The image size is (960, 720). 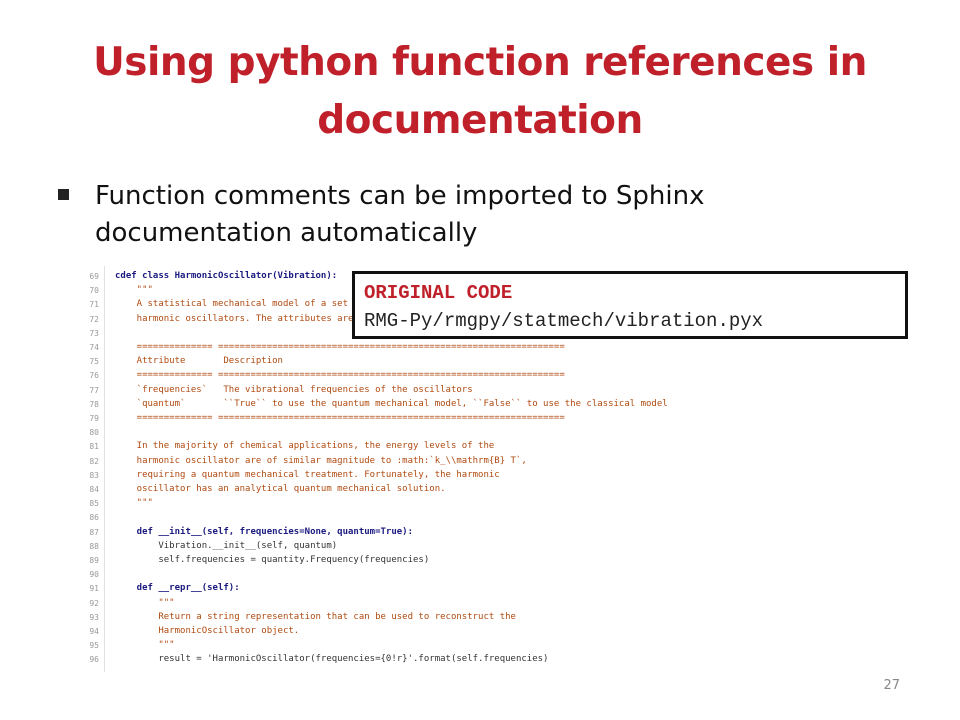 What do you see at coordinates (94, 319) in the screenshot?
I see `line-number: 72` at bounding box center [94, 319].